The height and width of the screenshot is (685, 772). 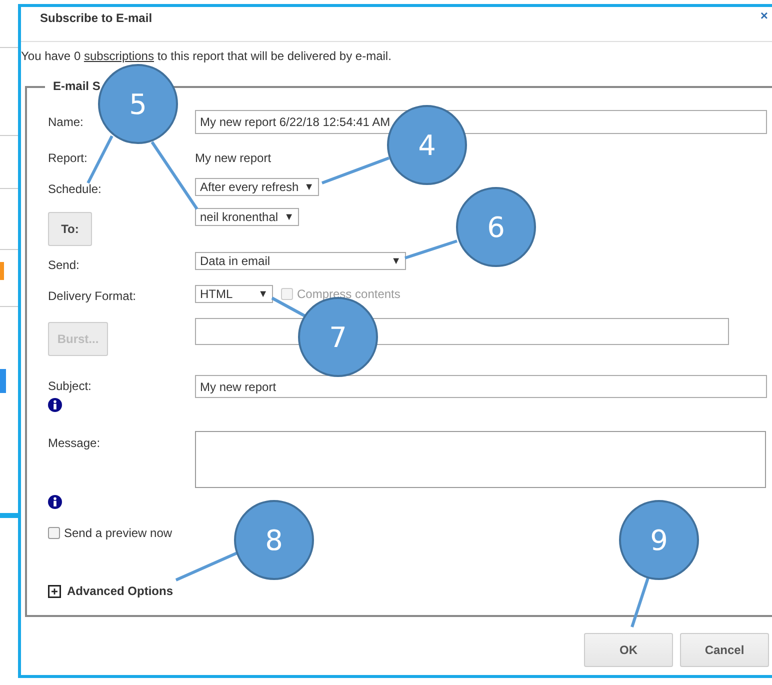 I want to click on report-name: My new report, so click(x=233, y=158).